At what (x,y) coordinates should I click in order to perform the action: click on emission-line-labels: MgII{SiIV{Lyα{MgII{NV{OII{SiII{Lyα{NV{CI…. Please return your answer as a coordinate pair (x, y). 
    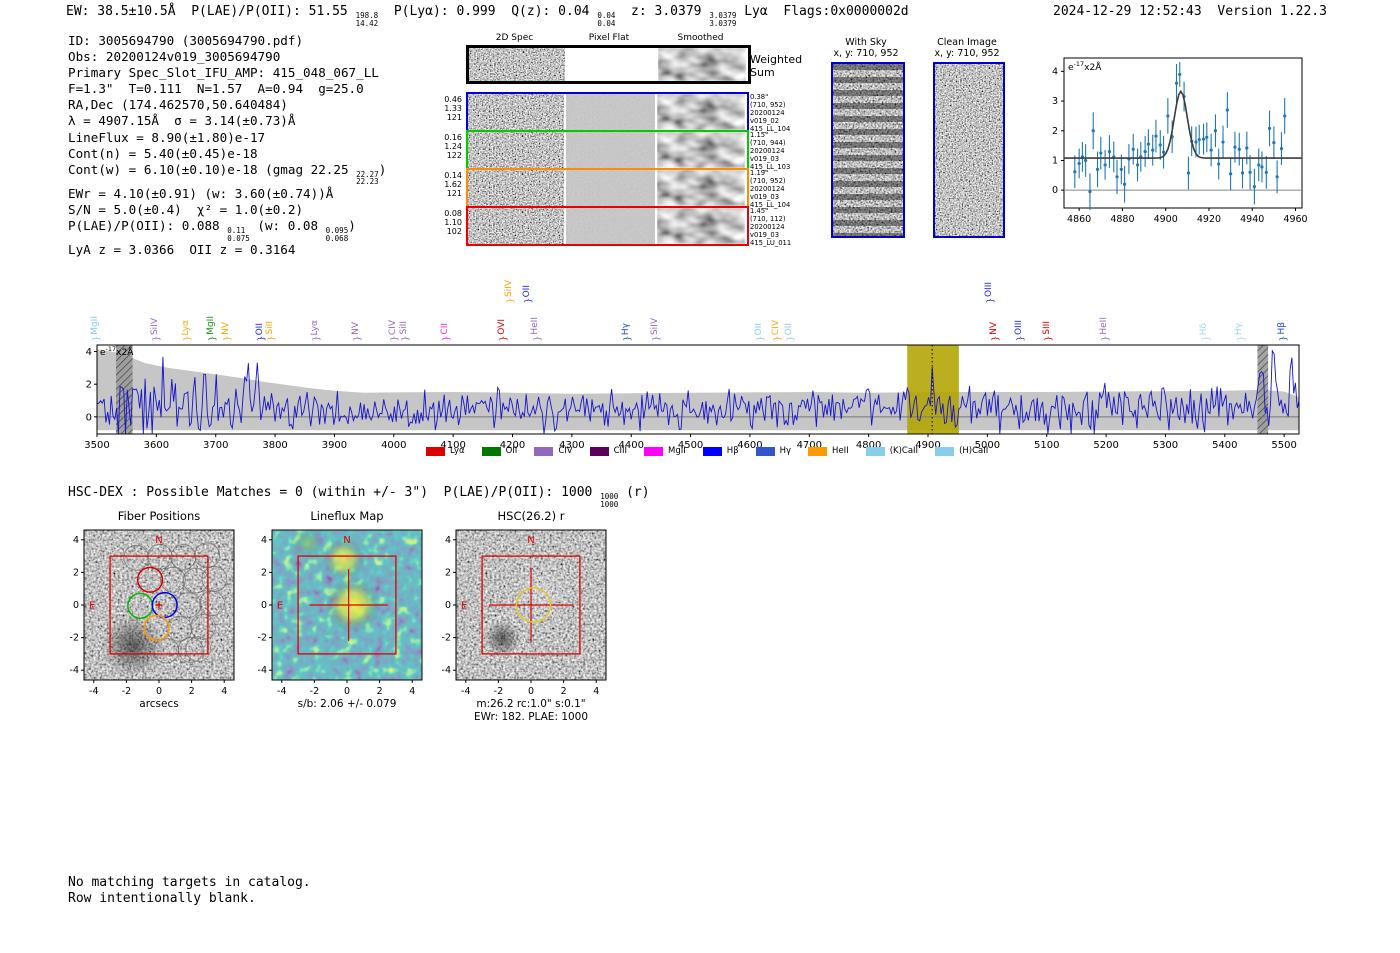
    Looking at the image, I should click on (665, 304).